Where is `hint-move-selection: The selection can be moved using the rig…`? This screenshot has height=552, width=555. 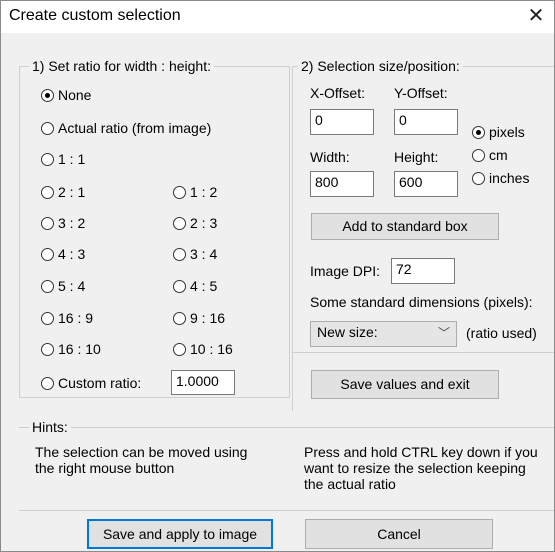 hint-move-selection: The selection can be moved using the rig… is located at coordinates (141, 460).